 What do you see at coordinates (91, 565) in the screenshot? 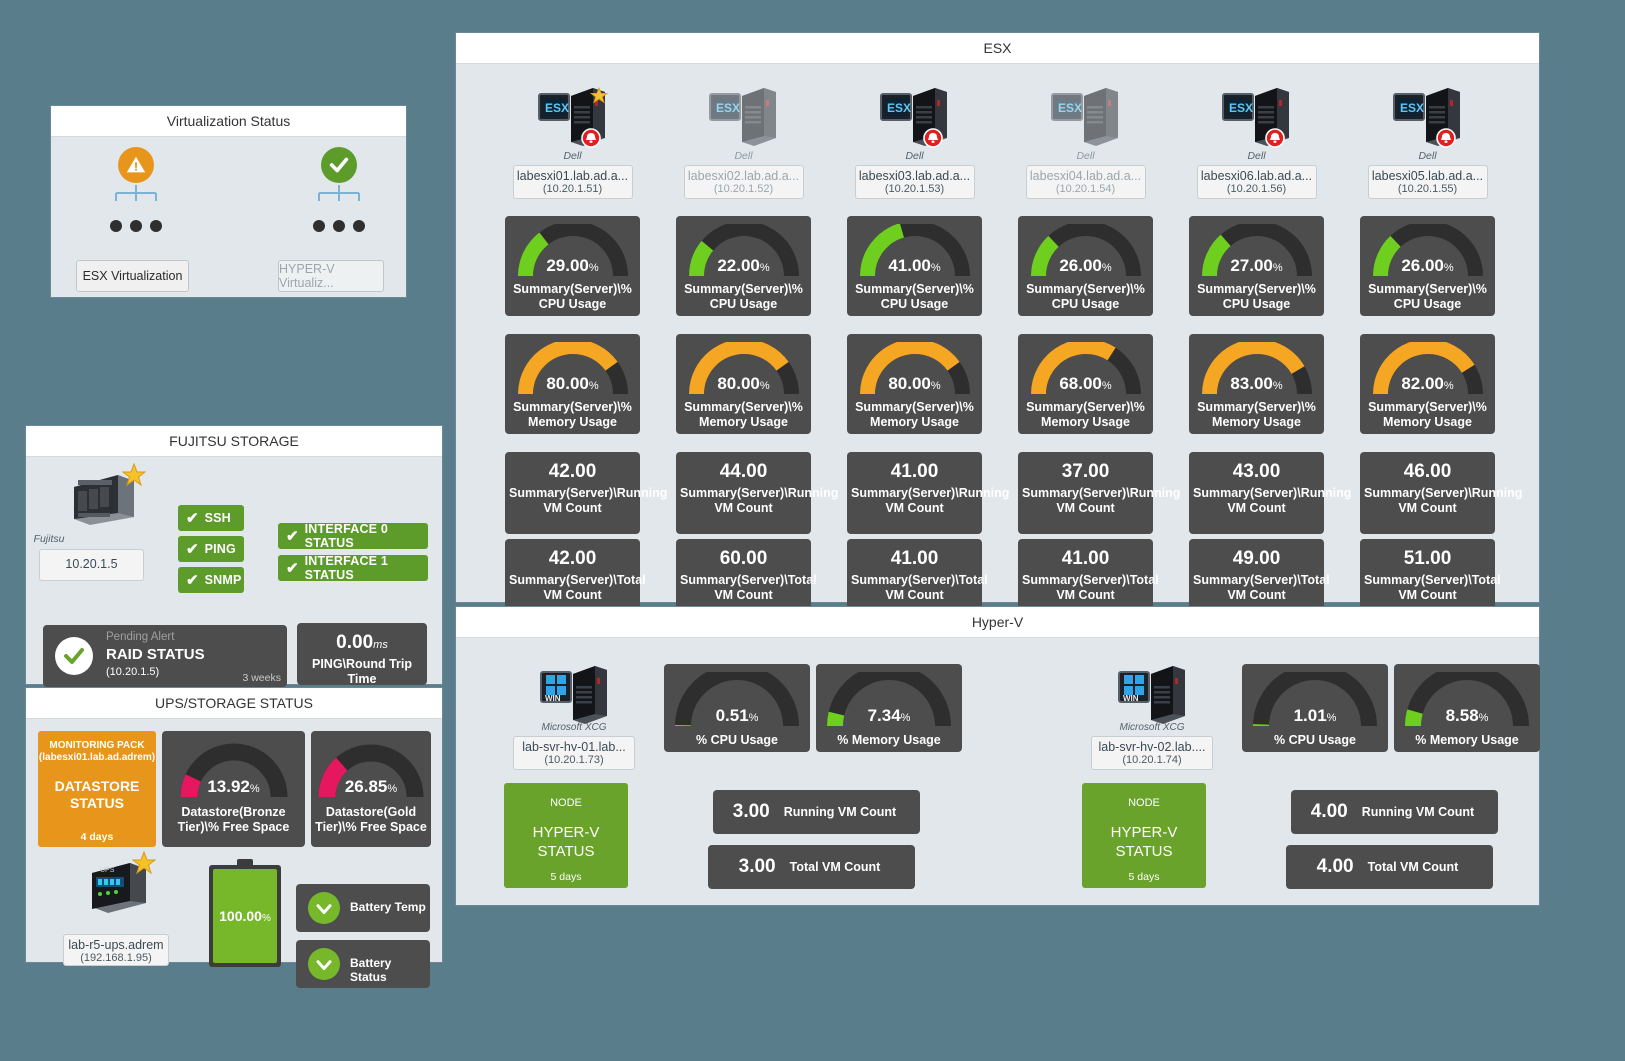
I see `fujitsu-device-box: 10.20.1.5` at bounding box center [91, 565].